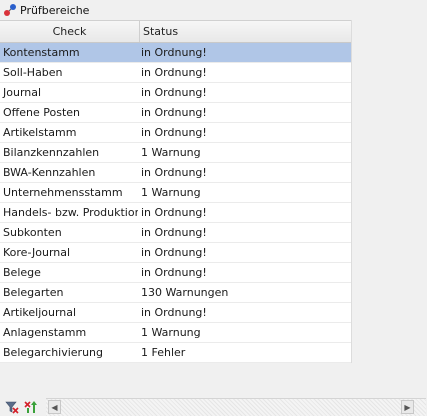 The image size is (427, 416). Describe the element at coordinates (63, 192) in the screenshot. I see `check-cell: Unternehmensstamm` at that location.